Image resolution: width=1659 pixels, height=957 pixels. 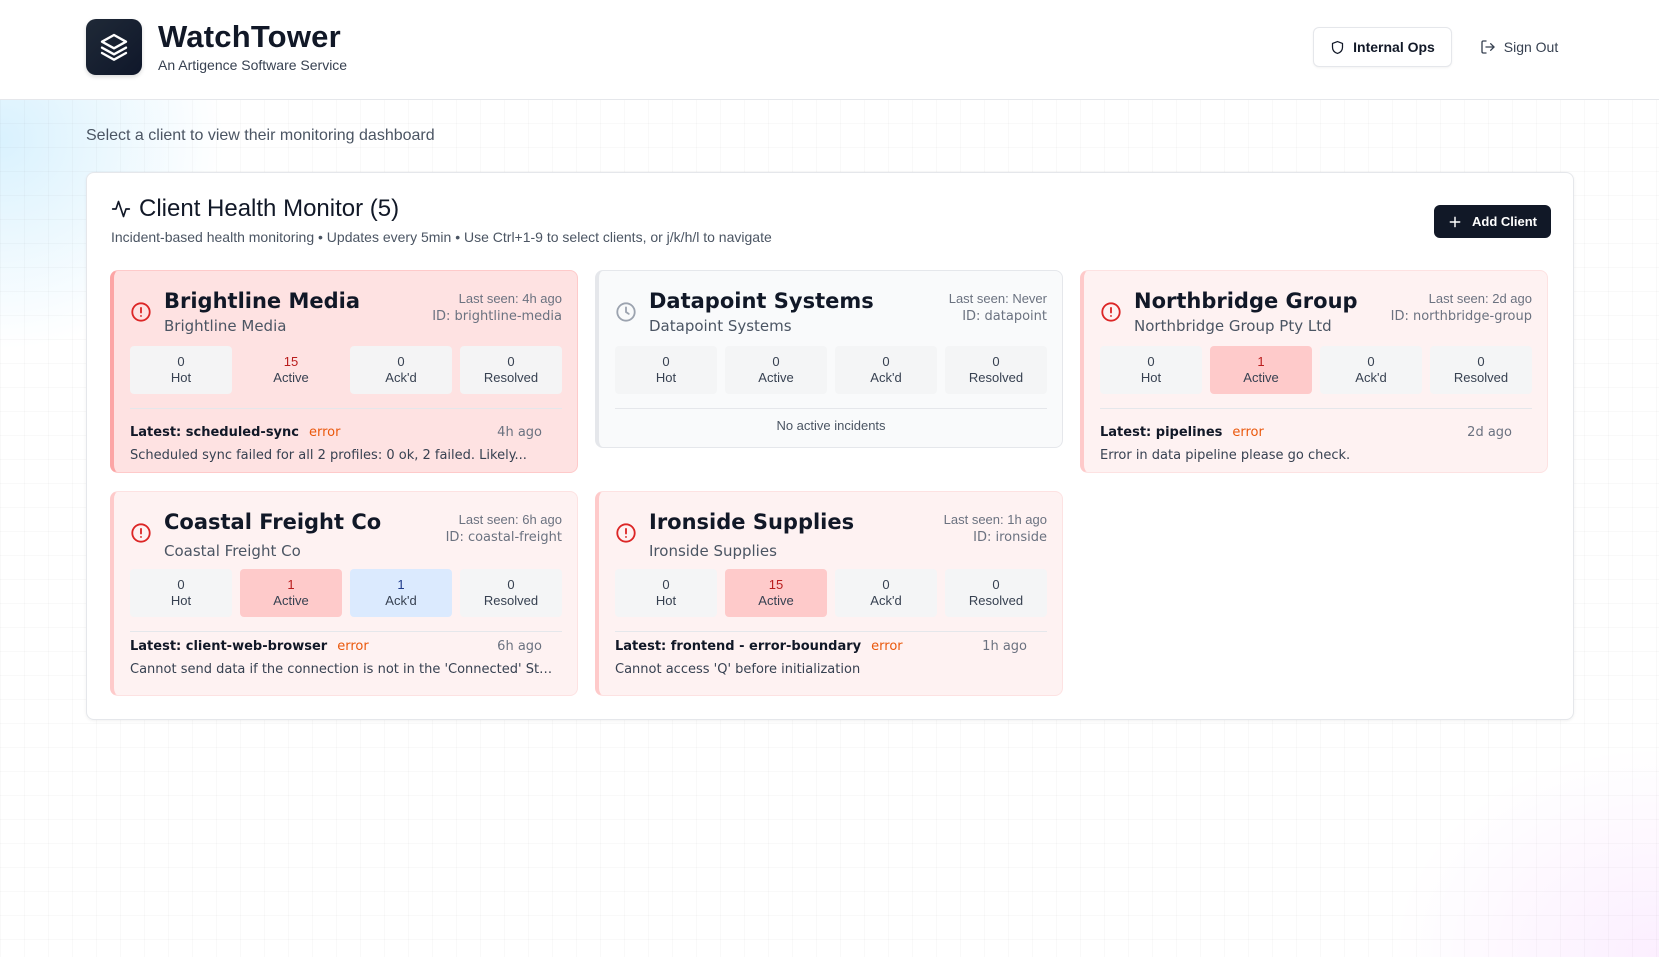 What do you see at coordinates (255, 209) in the screenshot?
I see `panel-title: Client Health Monitor (5)` at bounding box center [255, 209].